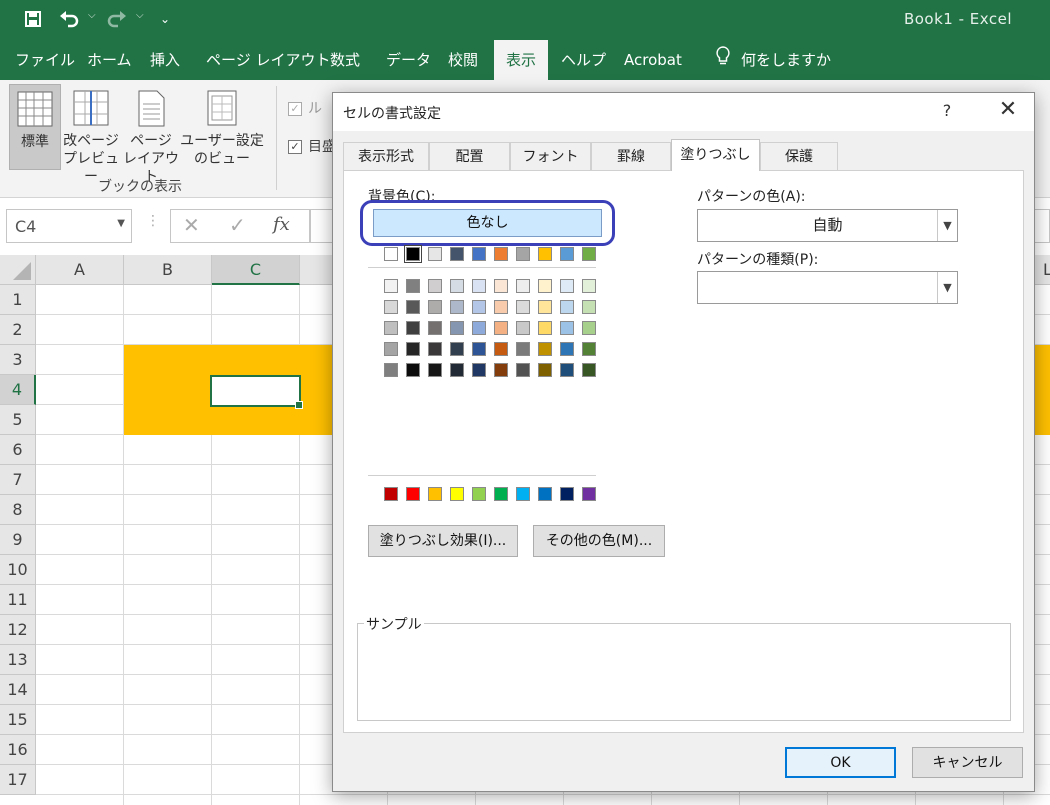 Image resolution: width=1050 pixels, height=805 pixels. I want to click on ruler-checkbox: ✓ ル, so click(305, 108).